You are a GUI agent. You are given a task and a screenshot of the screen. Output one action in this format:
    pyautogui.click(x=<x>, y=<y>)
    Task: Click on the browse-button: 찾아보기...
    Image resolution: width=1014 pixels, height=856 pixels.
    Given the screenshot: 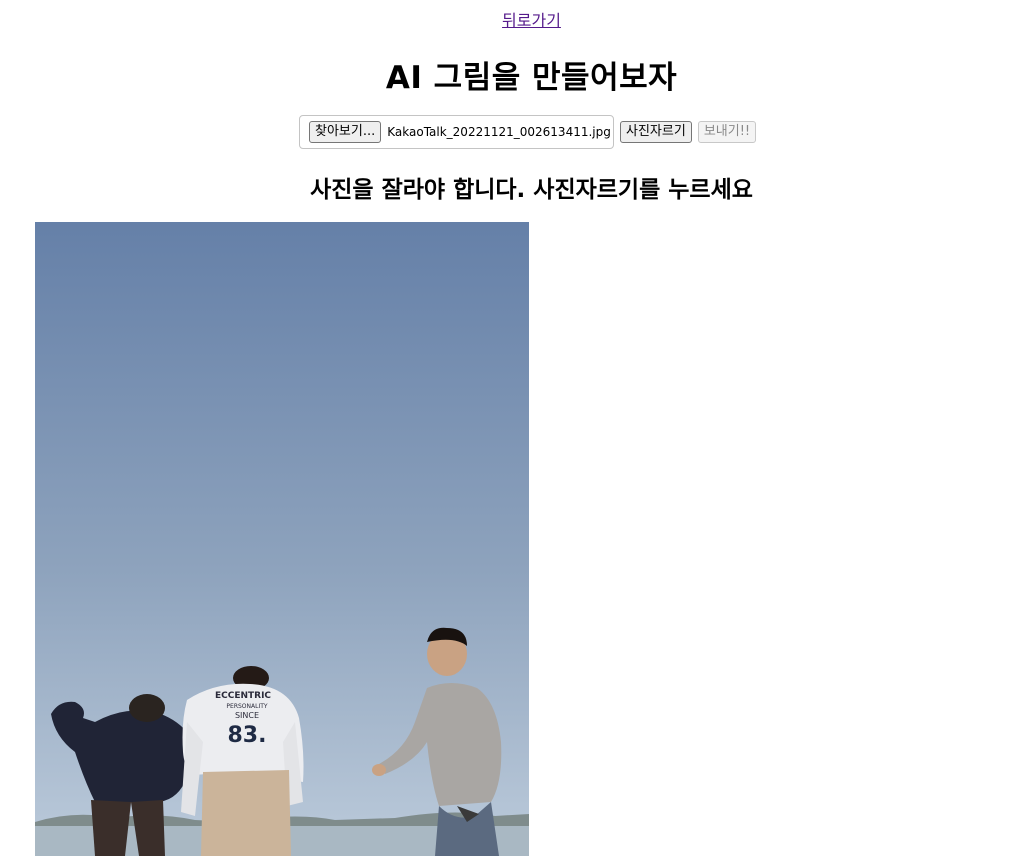 What is the action you would take?
    pyautogui.click(x=345, y=132)
    